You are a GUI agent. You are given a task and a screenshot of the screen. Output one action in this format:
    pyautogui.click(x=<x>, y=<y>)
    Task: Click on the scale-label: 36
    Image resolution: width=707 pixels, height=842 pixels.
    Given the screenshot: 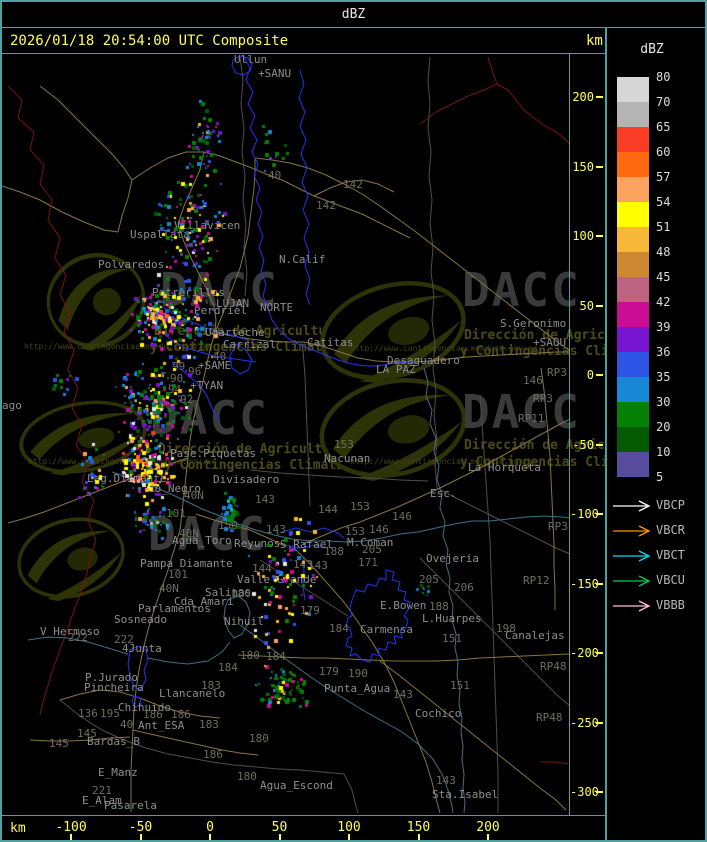 What is the action you would take?
    pyautogui.click(x=663, y=352)
    